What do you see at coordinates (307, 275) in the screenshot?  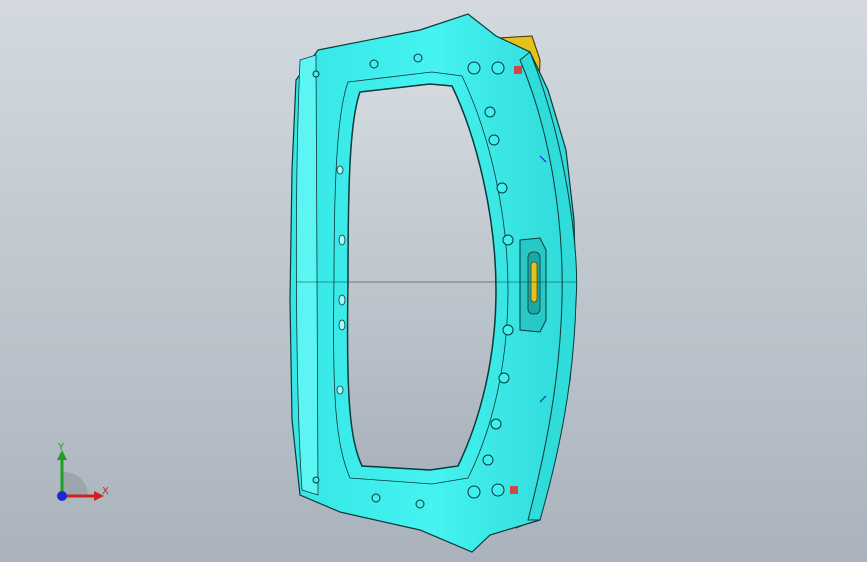 I see `left-flange` at bounding box center [307, 275].